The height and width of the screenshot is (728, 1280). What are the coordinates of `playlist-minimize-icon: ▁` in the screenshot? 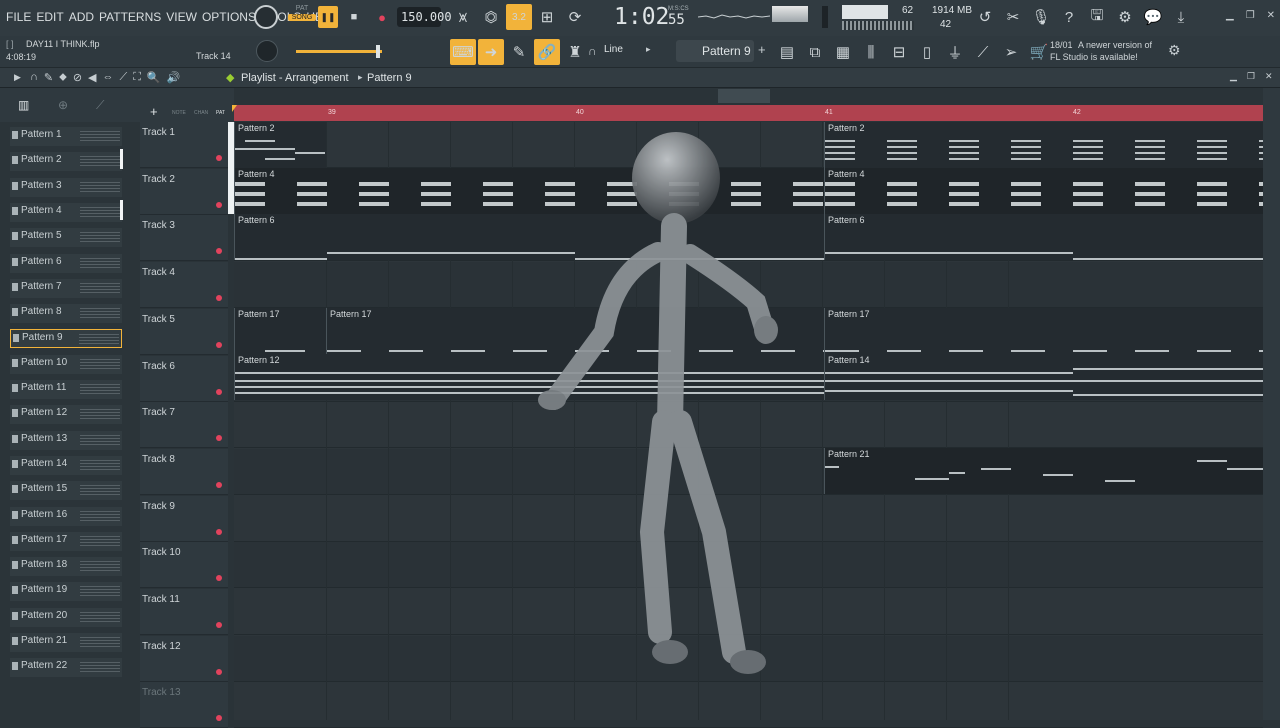 It's located at (1233, 76).